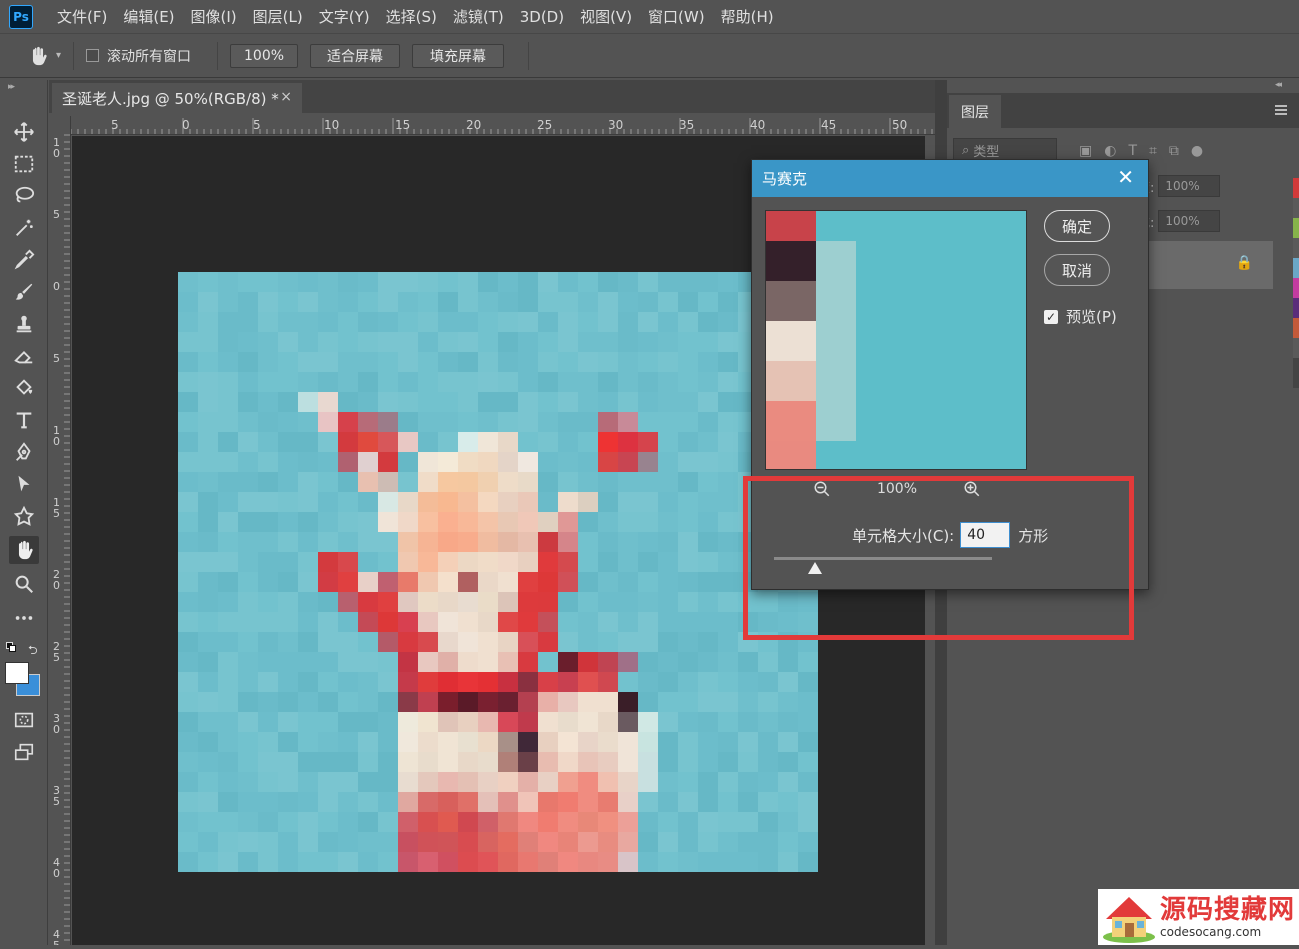  Describe the element at coordinates (896, 340) in the screenshot. I see `filter-preview` at that location.